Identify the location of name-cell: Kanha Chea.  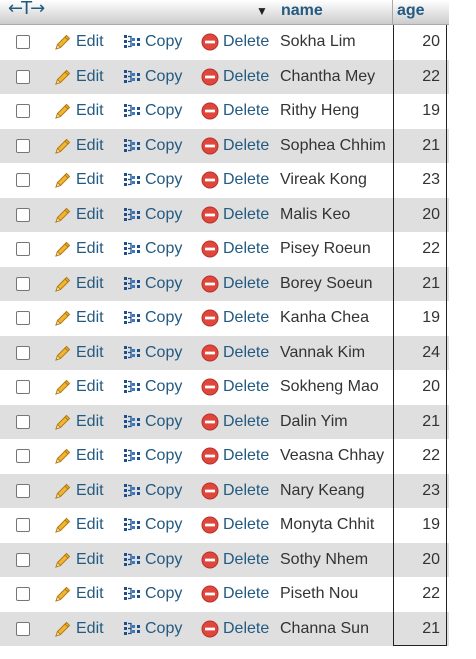
(324, 318).